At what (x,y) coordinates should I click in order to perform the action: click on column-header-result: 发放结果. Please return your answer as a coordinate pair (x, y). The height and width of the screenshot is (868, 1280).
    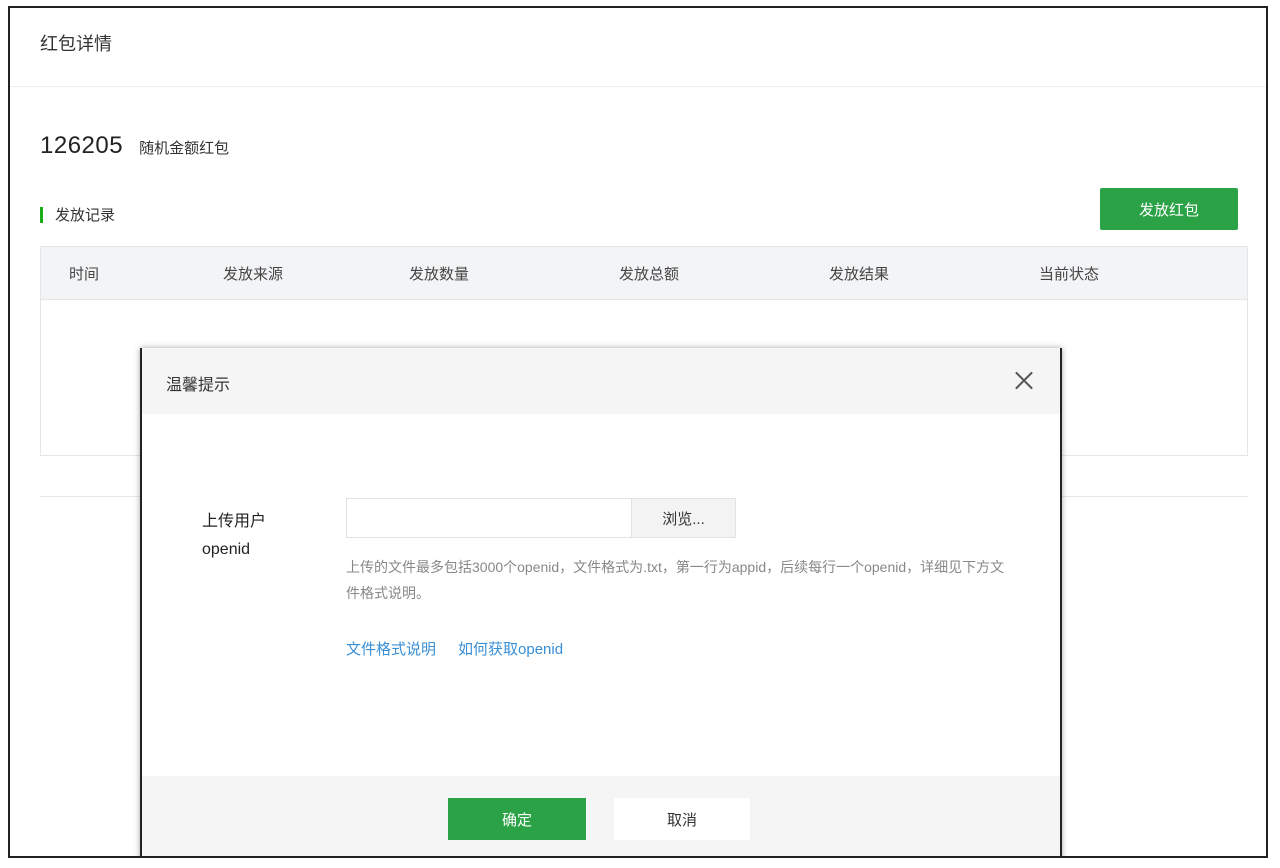
    Looking at the image, I should click on (859, 274).